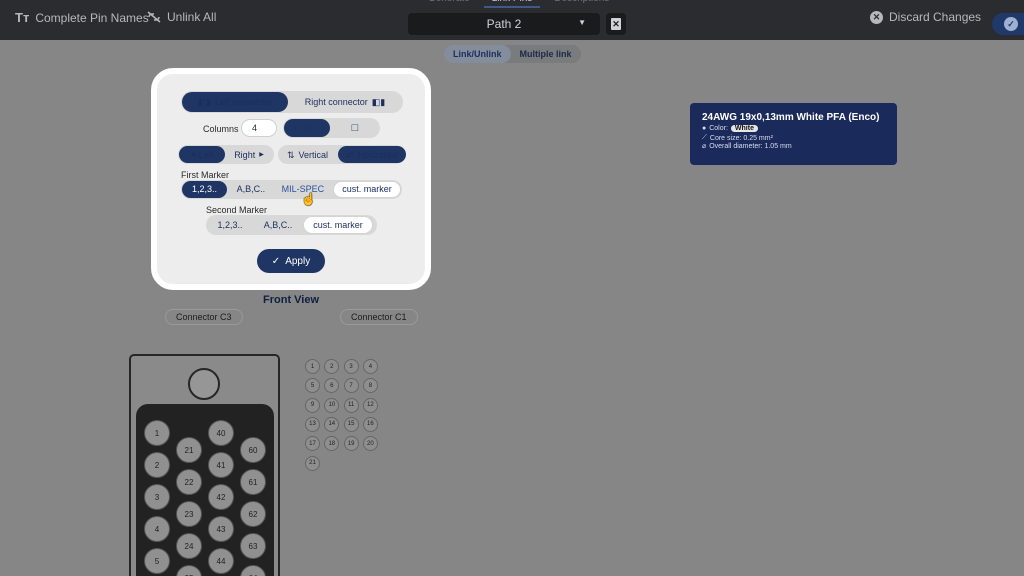 This screenshot has width=1024, height=576. Describe the element at coordinates (251, 189) in the screenshot. I see `first-marker-alpha: A,B,C..` at that location.